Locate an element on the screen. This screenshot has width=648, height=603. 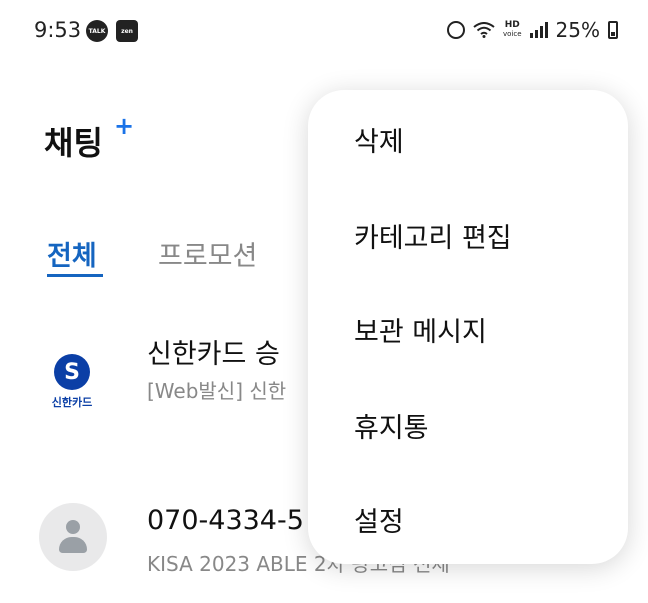
menu-item-saved-messages: 보관 메시지 is located at coordinates (420, 329).